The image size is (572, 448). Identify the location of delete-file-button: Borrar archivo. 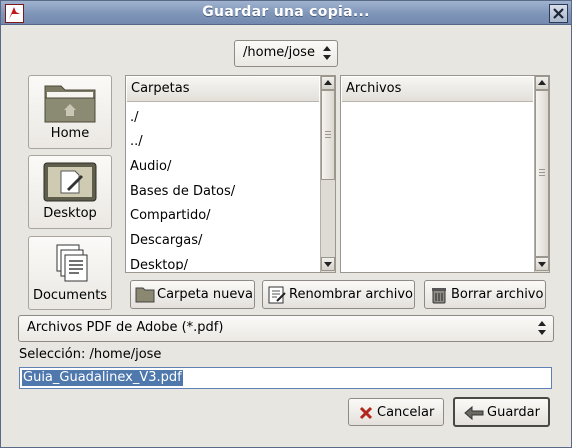
(485, 294).